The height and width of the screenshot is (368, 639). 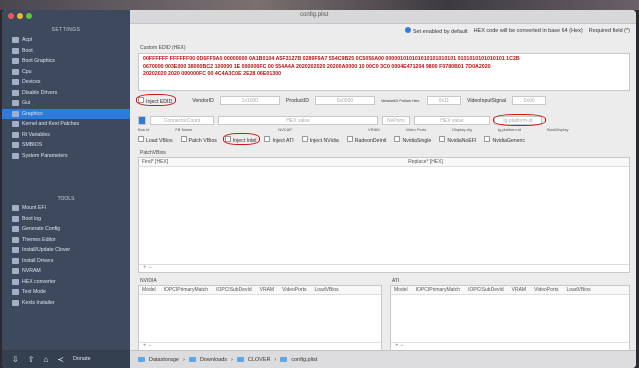 I want to click on checkbox-nvidiasingle: NvidiaSingle, so click(x=412, y=140).